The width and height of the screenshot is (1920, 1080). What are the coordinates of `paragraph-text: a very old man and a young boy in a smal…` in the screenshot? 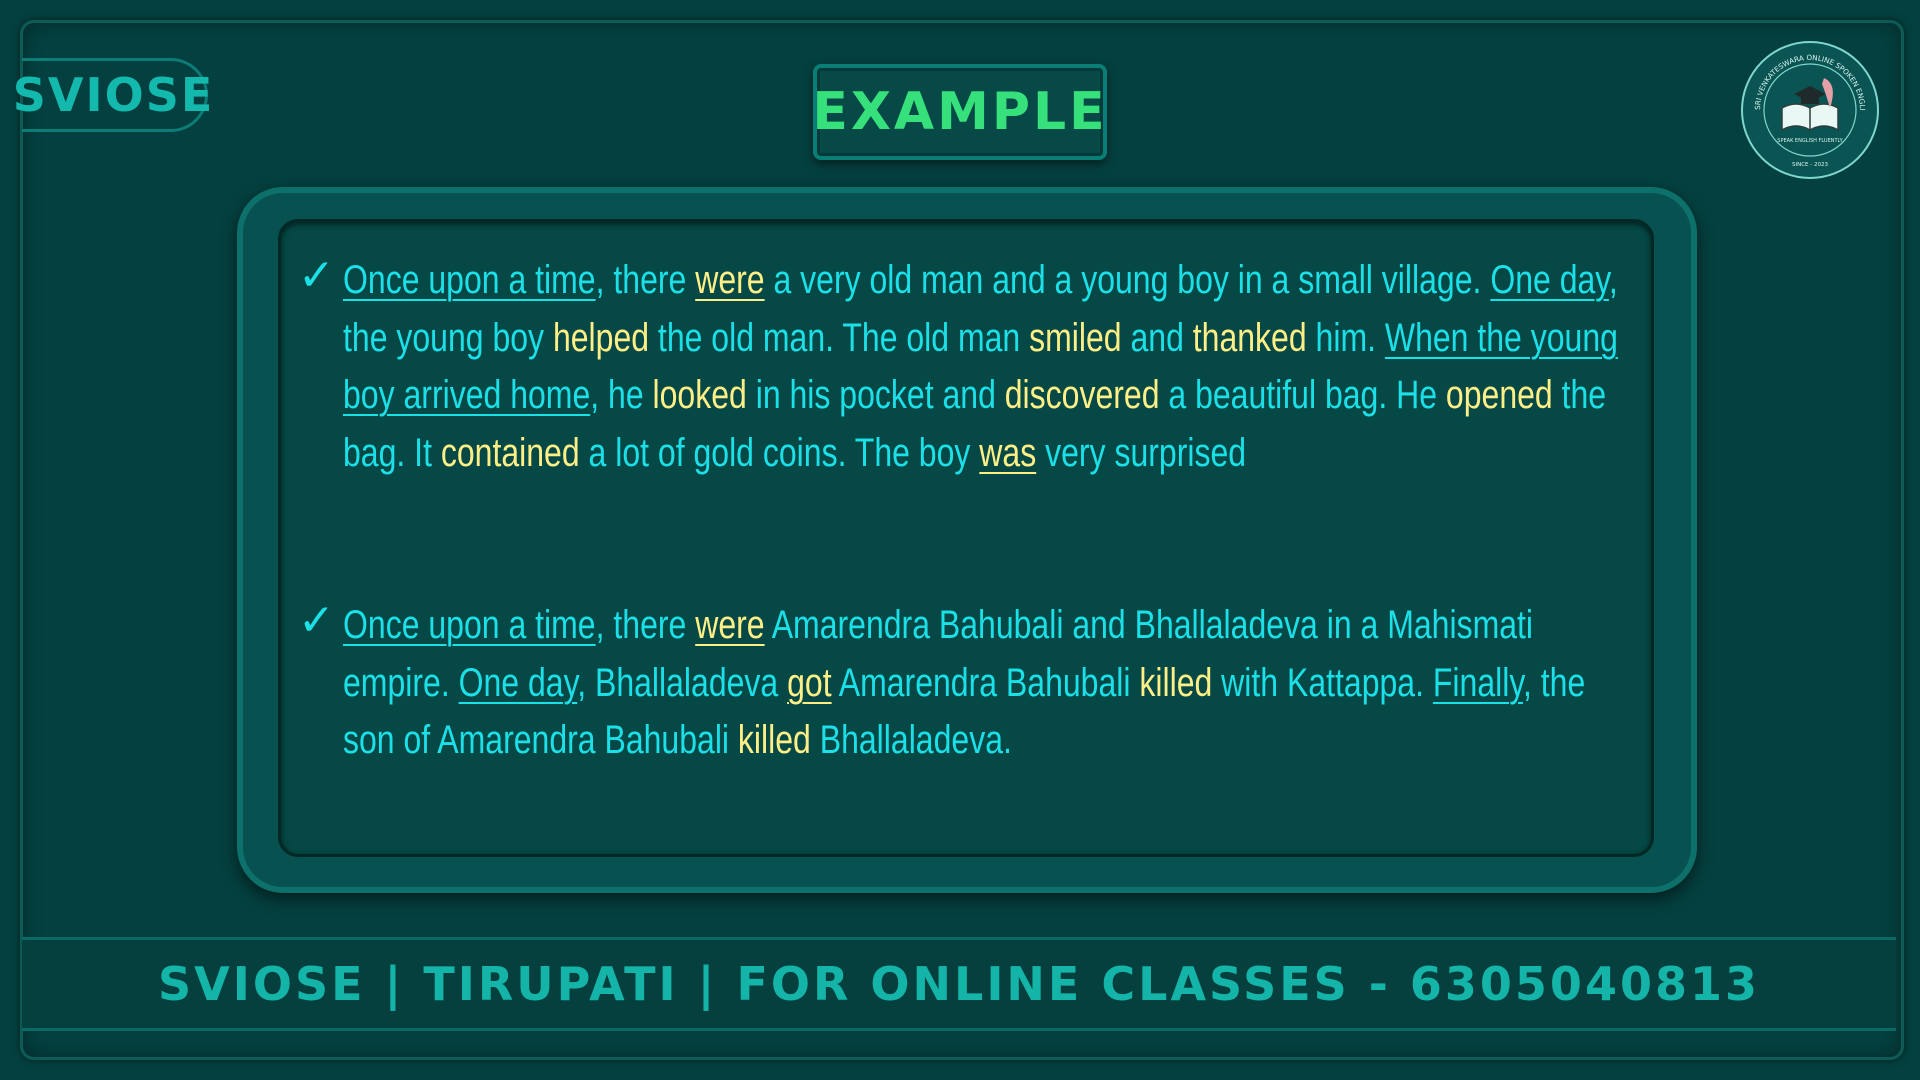 It's located at (1127, 280).